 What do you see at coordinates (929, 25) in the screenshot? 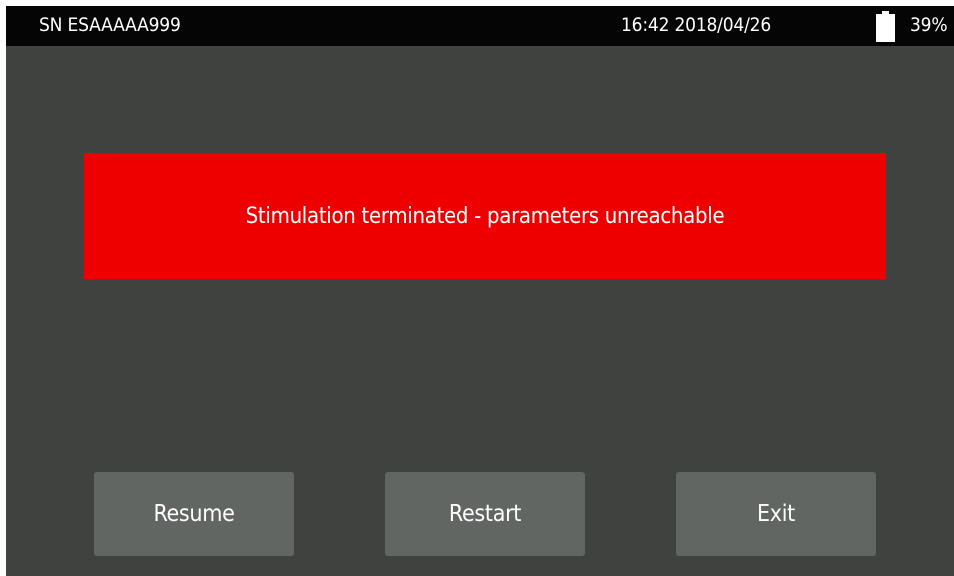
I see `battery-percent: 39%` at bounding box center [929, 25].